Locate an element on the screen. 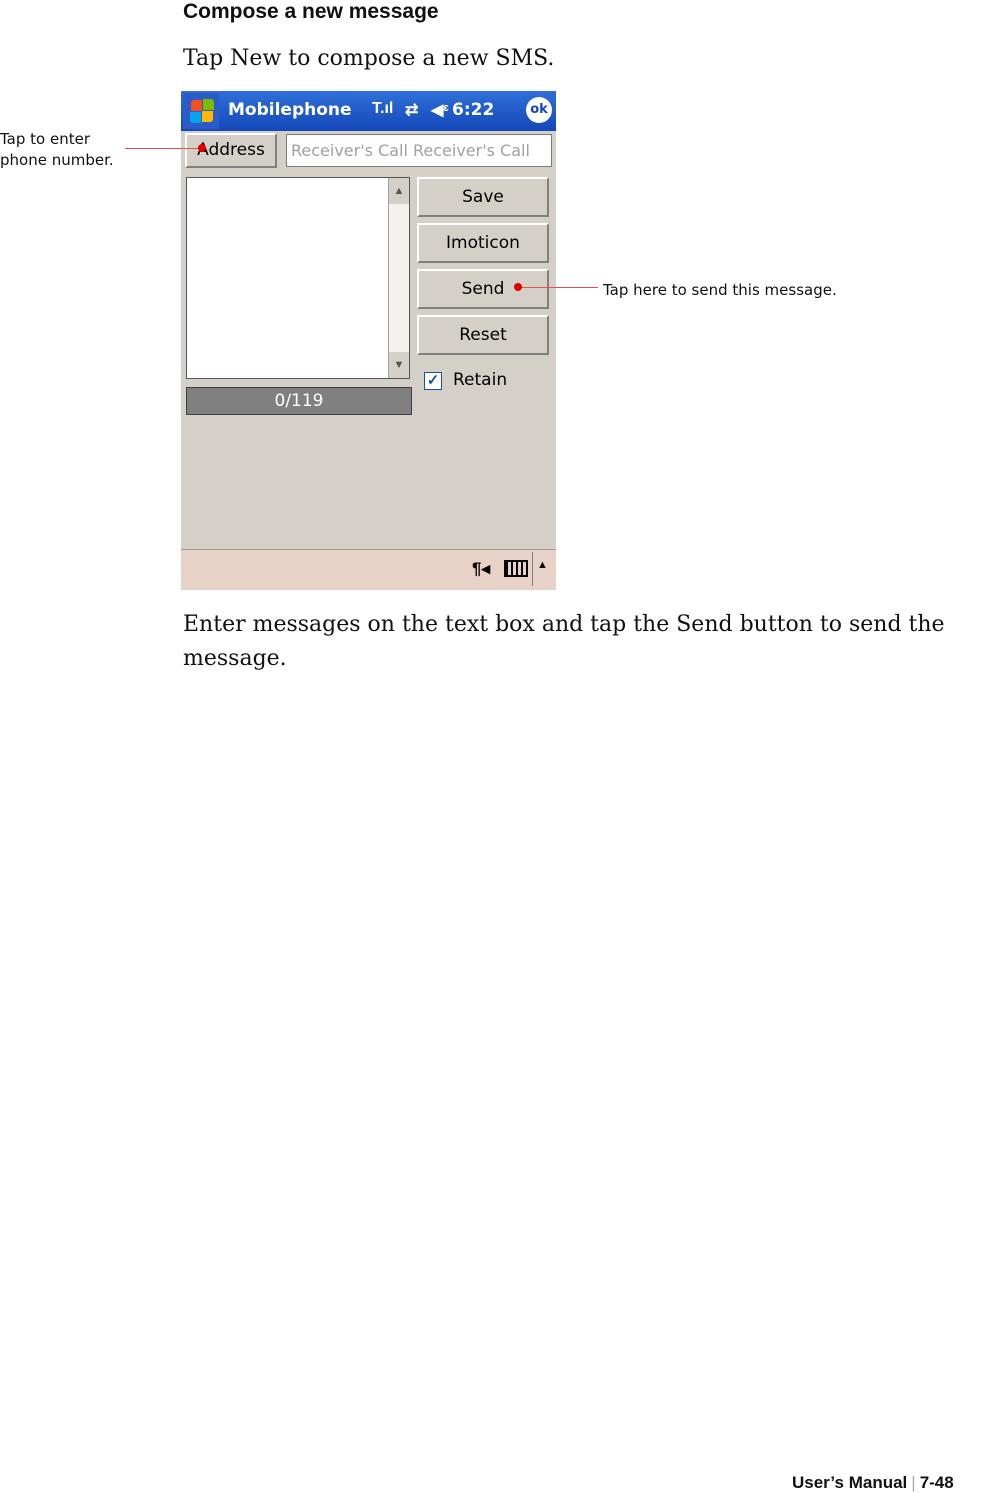 The image size is (1000, 1493). footer-manual: User’s Manual is located at coordinates (850, 1482).